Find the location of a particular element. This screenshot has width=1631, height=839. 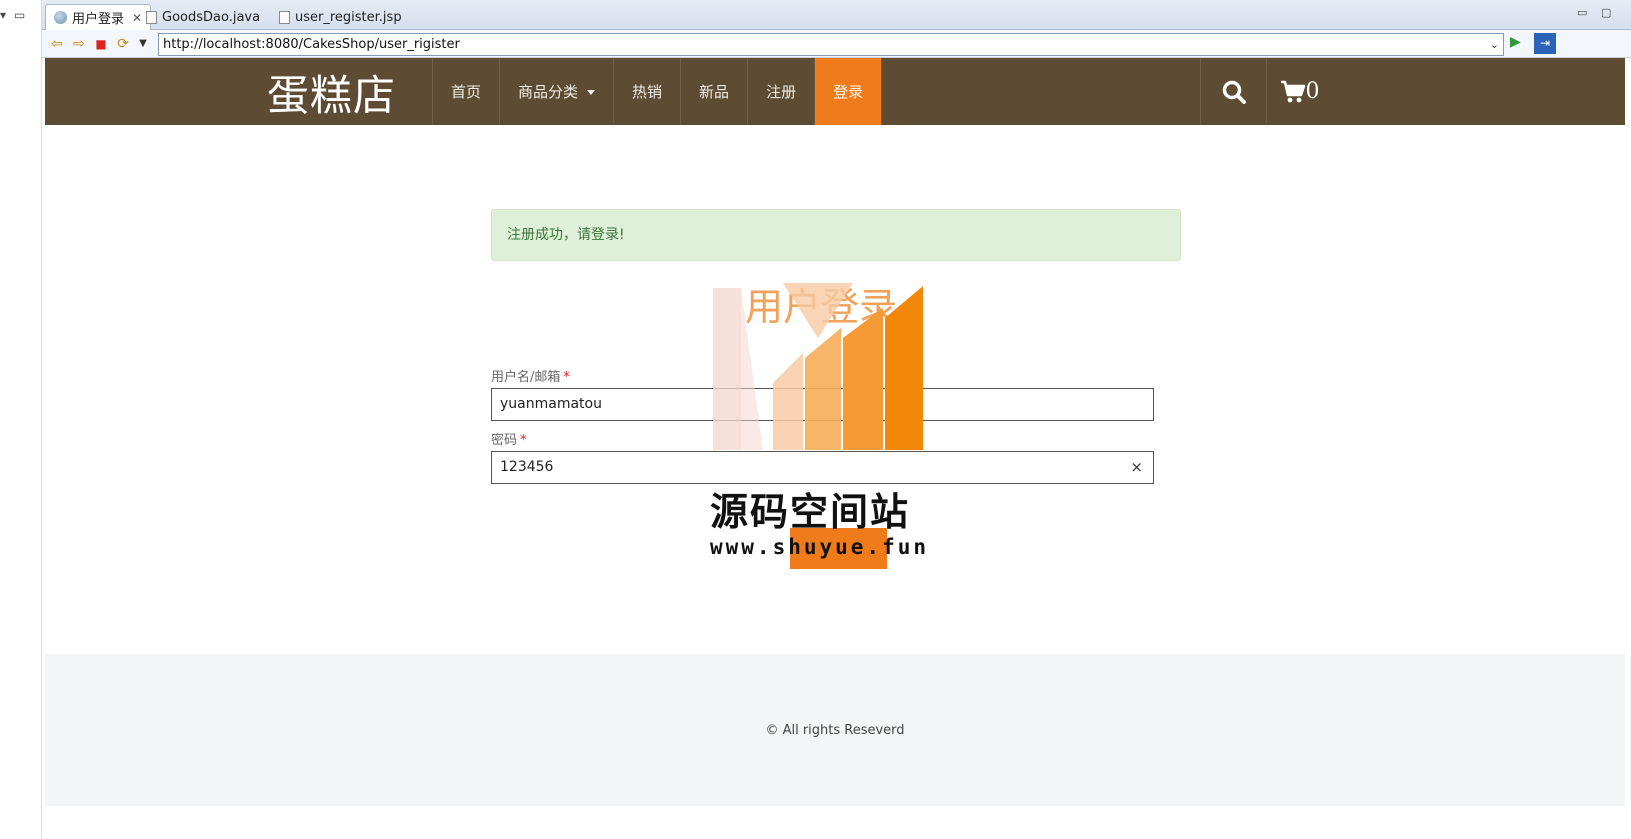

header-actions: 0 is located at coordinates (1266, 91).